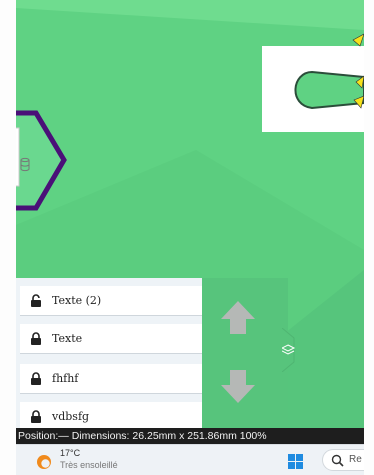 The width and height of the screenshot is (374, 475). I want to click on windows-start-icon, so click(295, 461).